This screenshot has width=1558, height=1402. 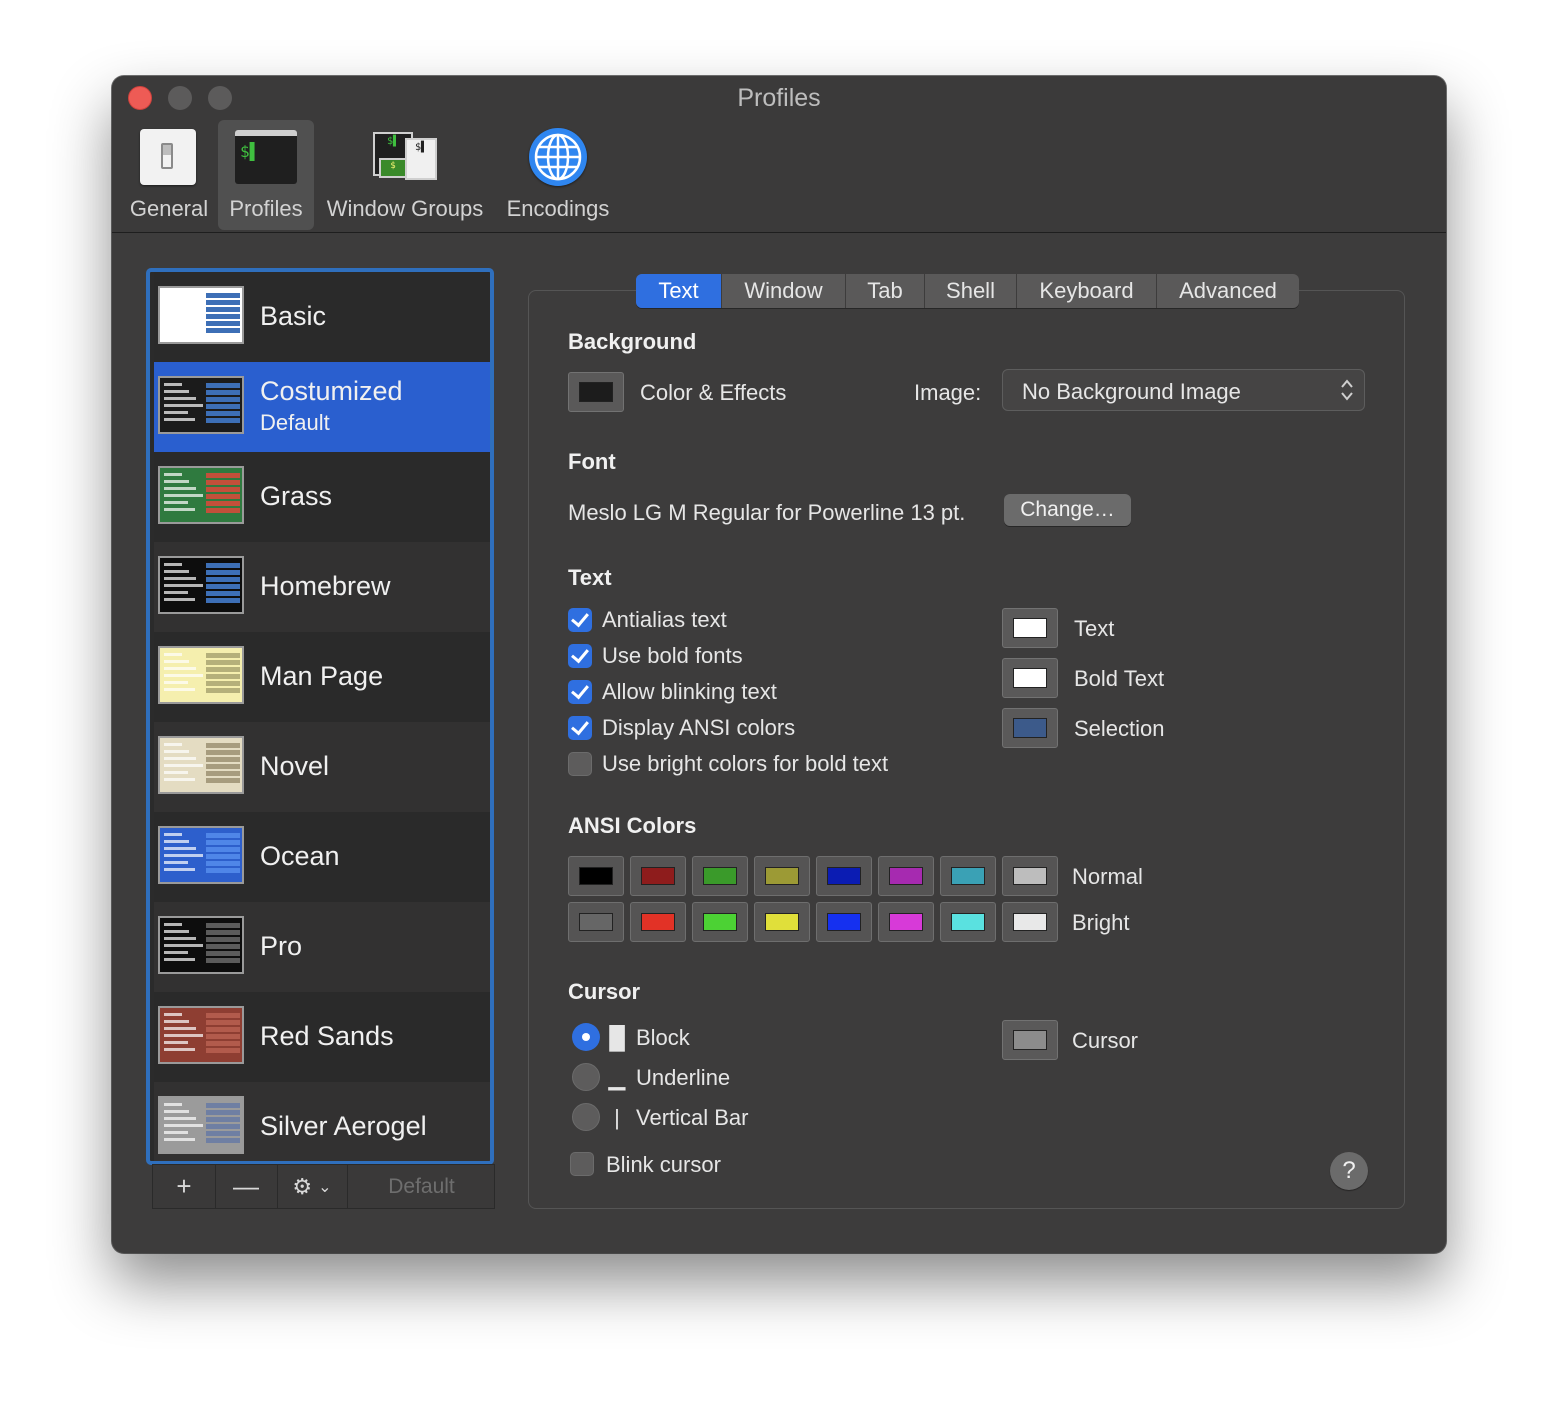 I want to click on text-option-label: Display ANSI colors, so click(x=699, y=727).